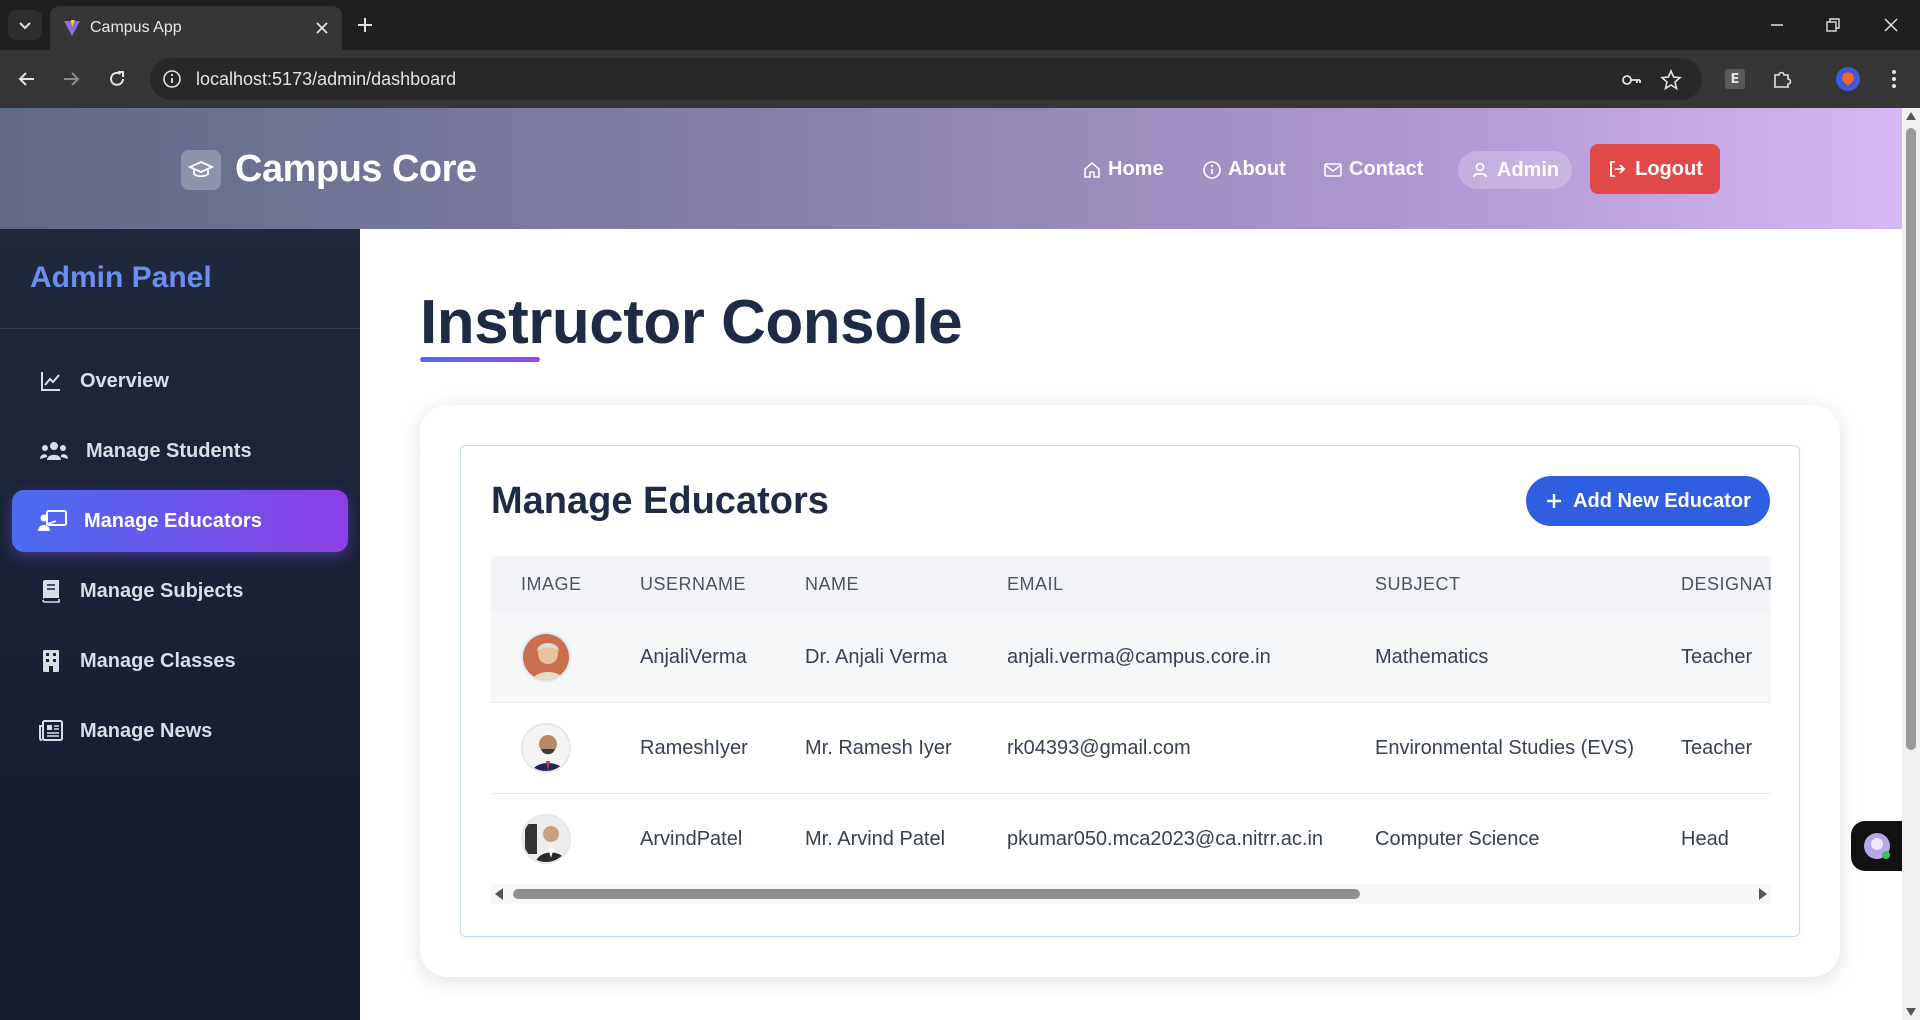 This screenshot has width=1920, height=1020. I want to click on email-cell: anjali.verma@campus.core.in, so click(1139, 657).